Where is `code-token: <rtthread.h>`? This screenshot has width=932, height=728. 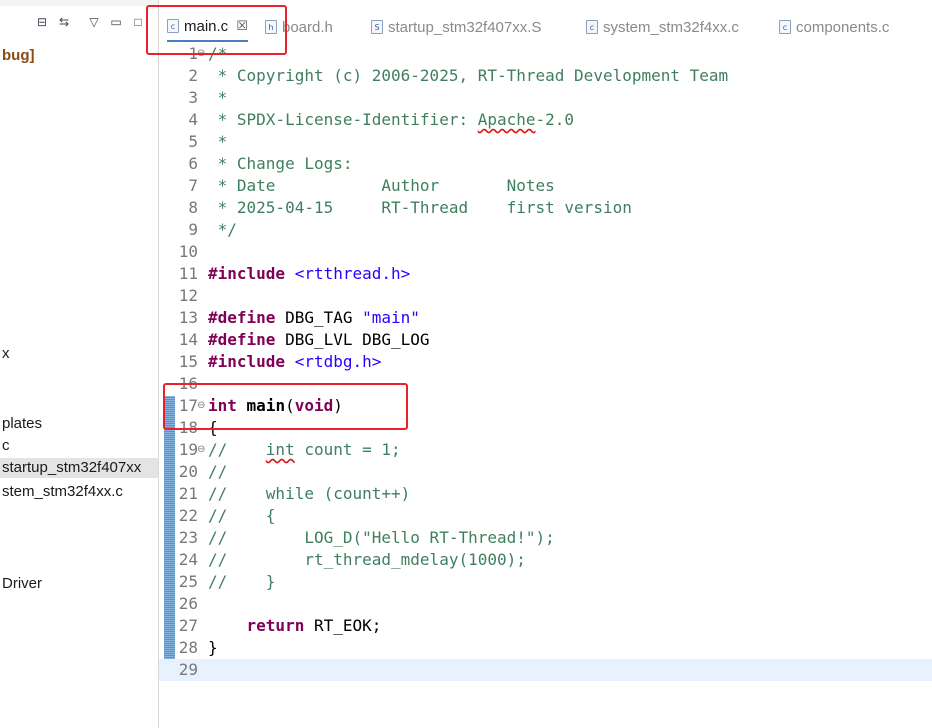 code-token: <rtthread.h> is located at coordinates (352, 273).